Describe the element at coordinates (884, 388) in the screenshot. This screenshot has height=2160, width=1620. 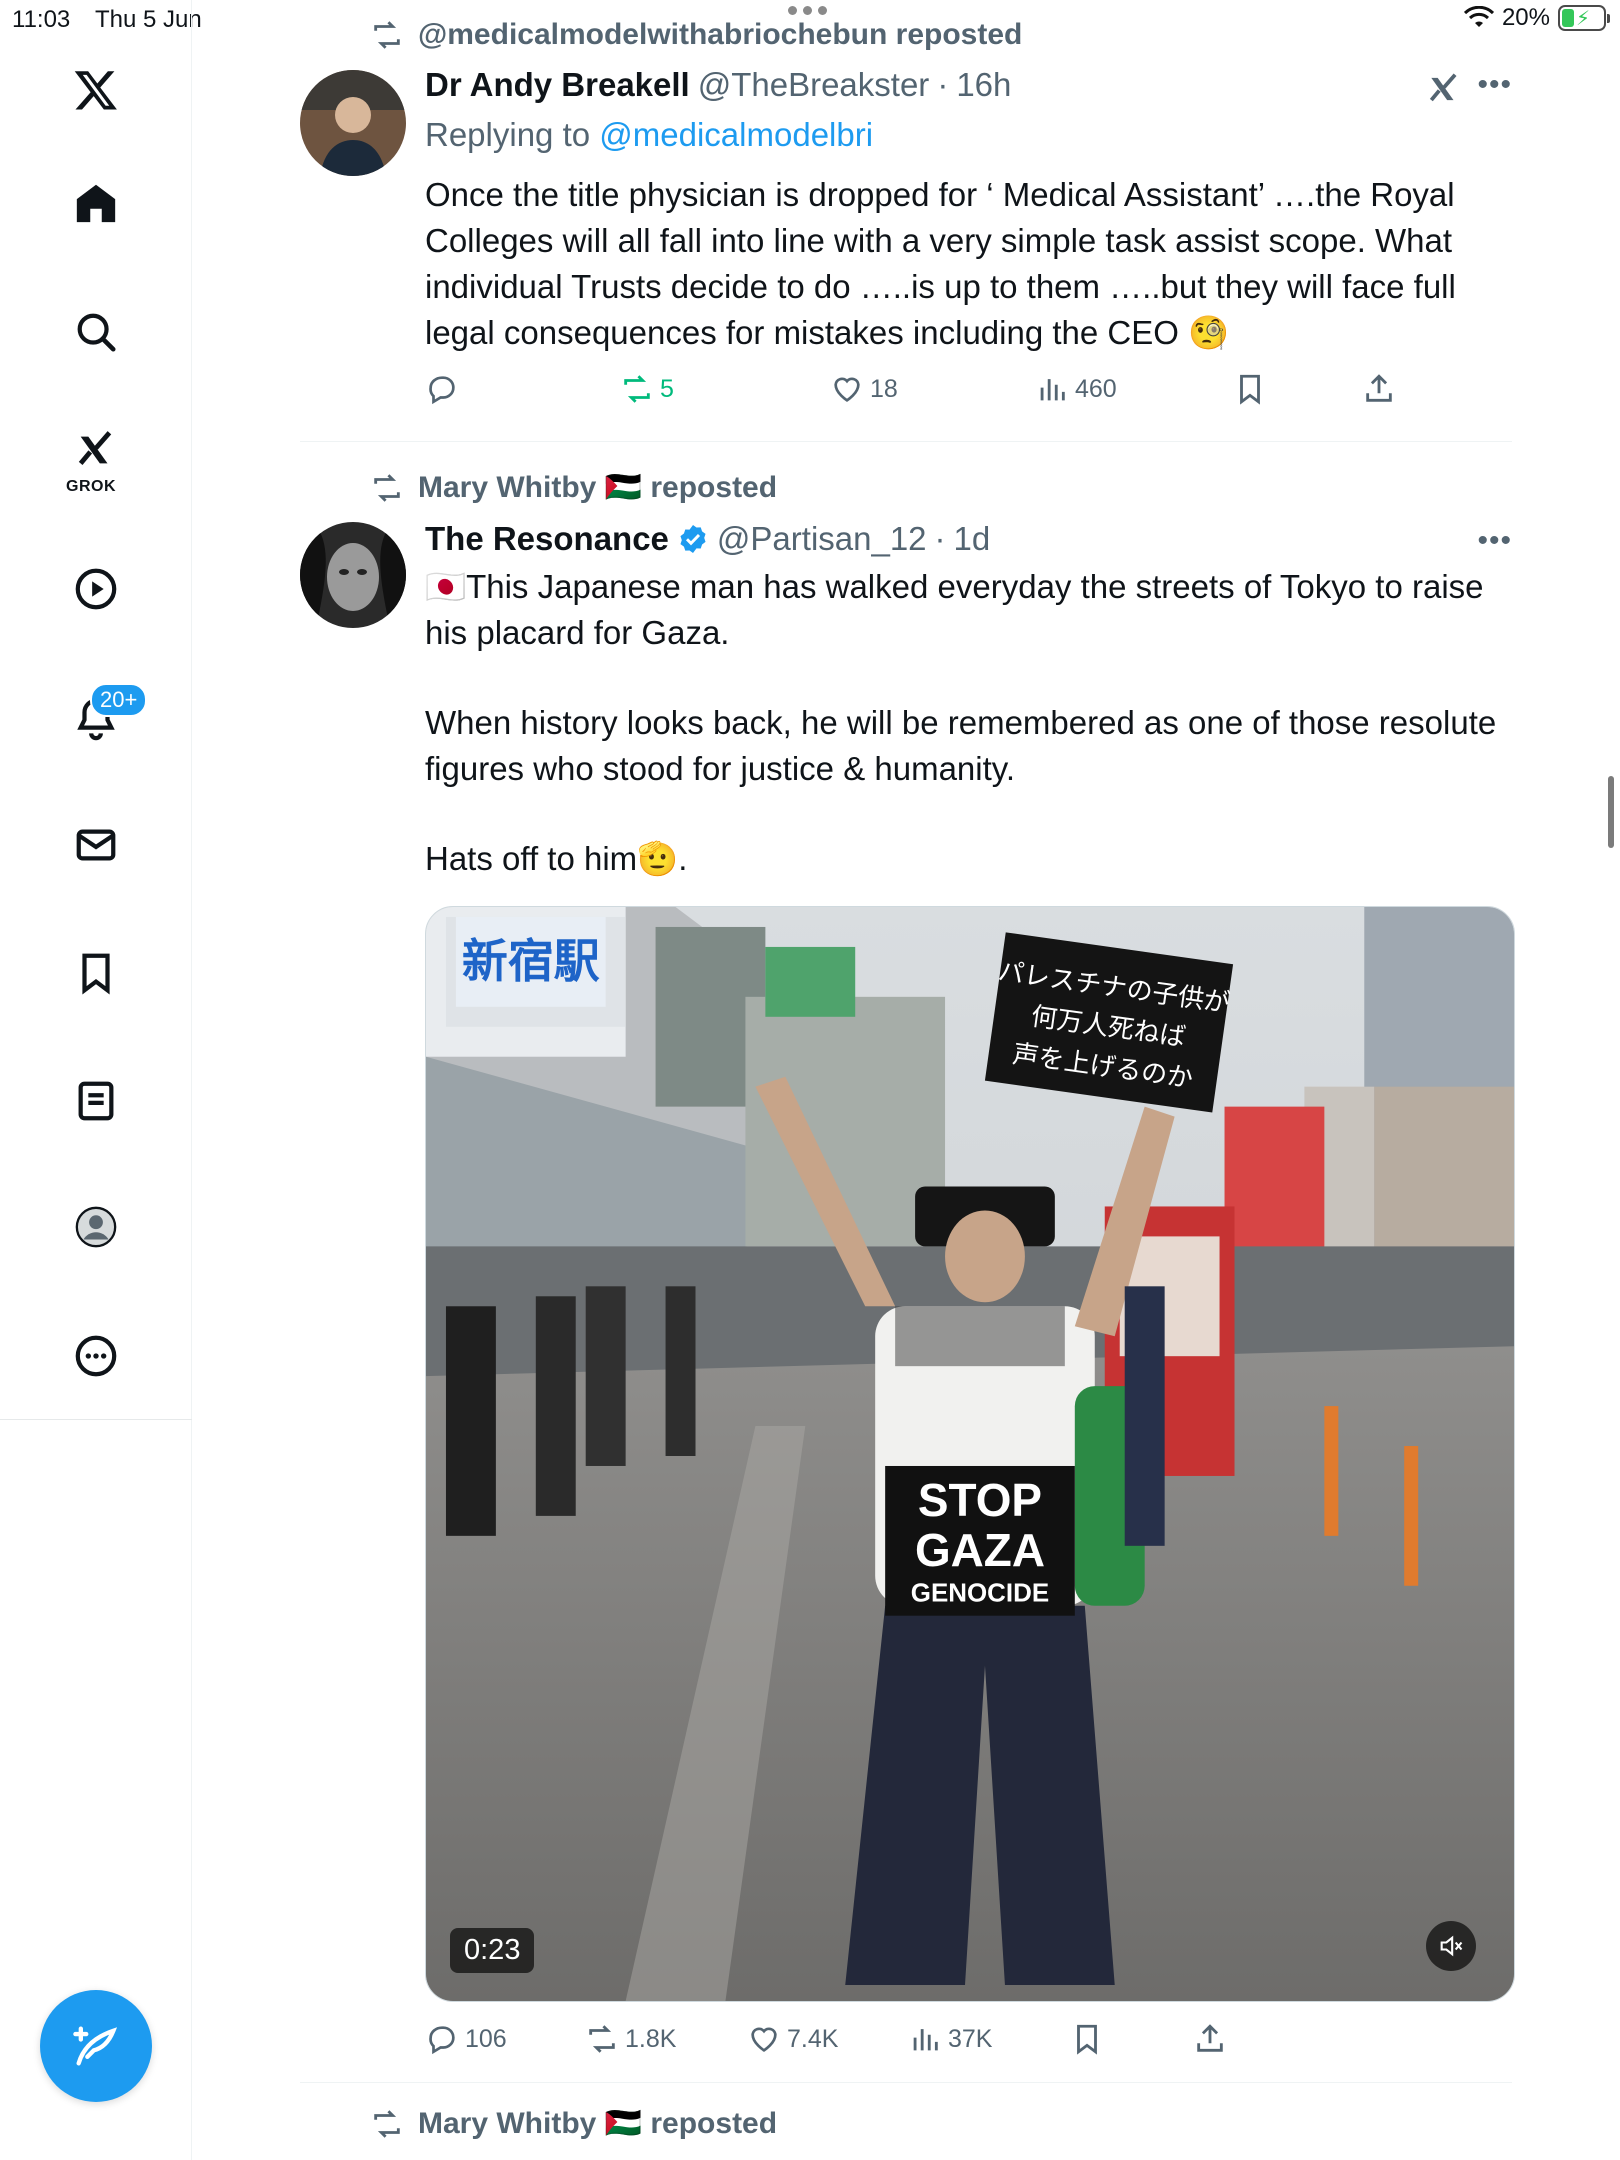
I see `like-count: 18` at that location.